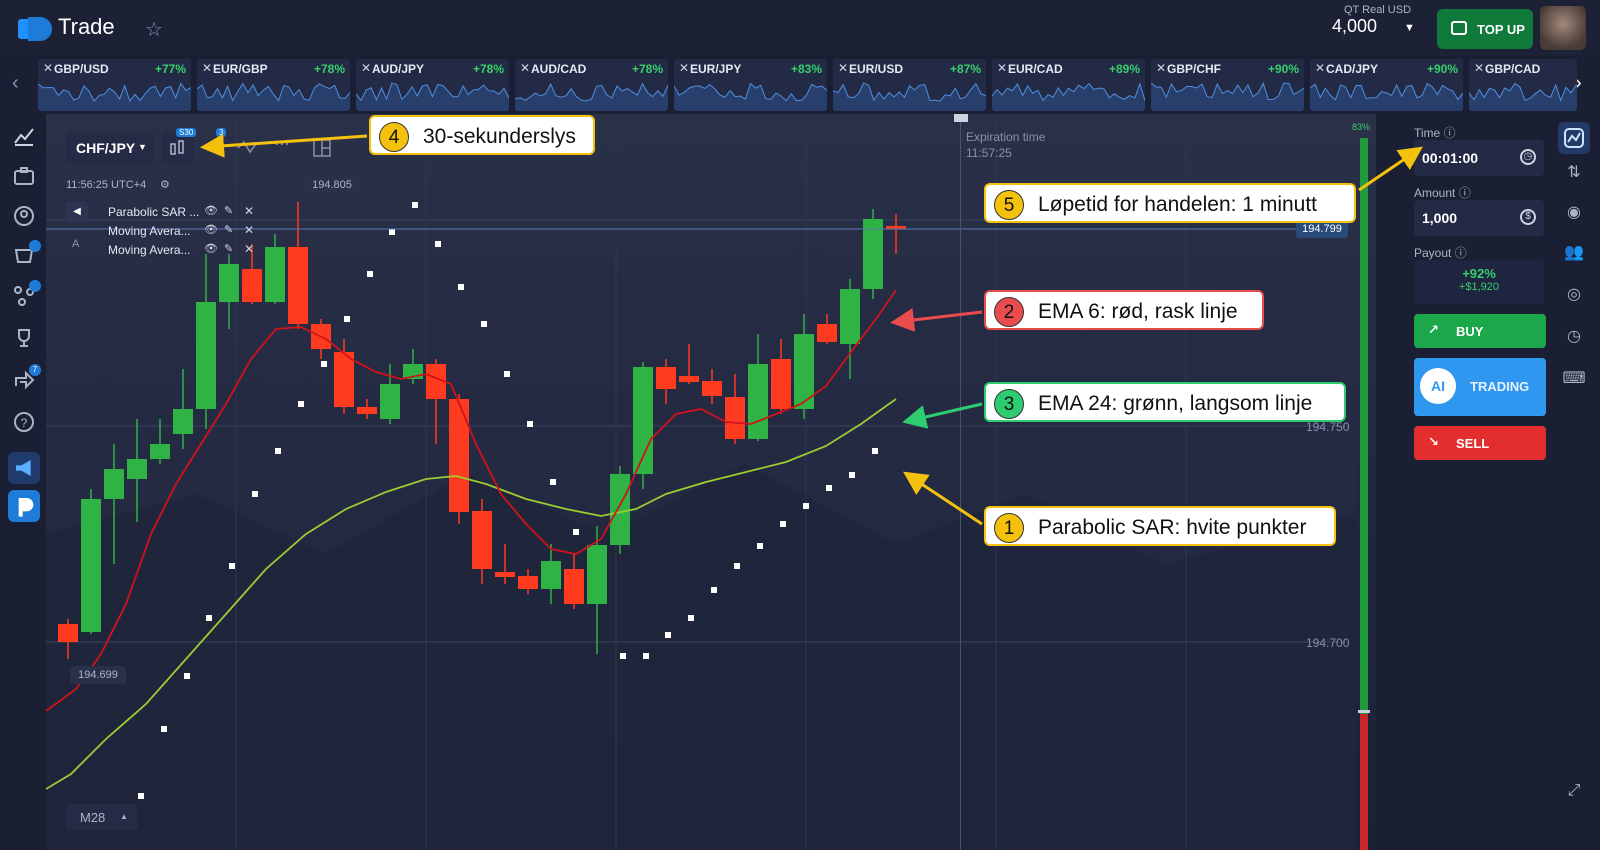 This screenshot has height=850, width=1600. Describe the element at coordinates (1480, 387) in the screenshot. I see `ai-trading-button: AI TRADING` at that location.